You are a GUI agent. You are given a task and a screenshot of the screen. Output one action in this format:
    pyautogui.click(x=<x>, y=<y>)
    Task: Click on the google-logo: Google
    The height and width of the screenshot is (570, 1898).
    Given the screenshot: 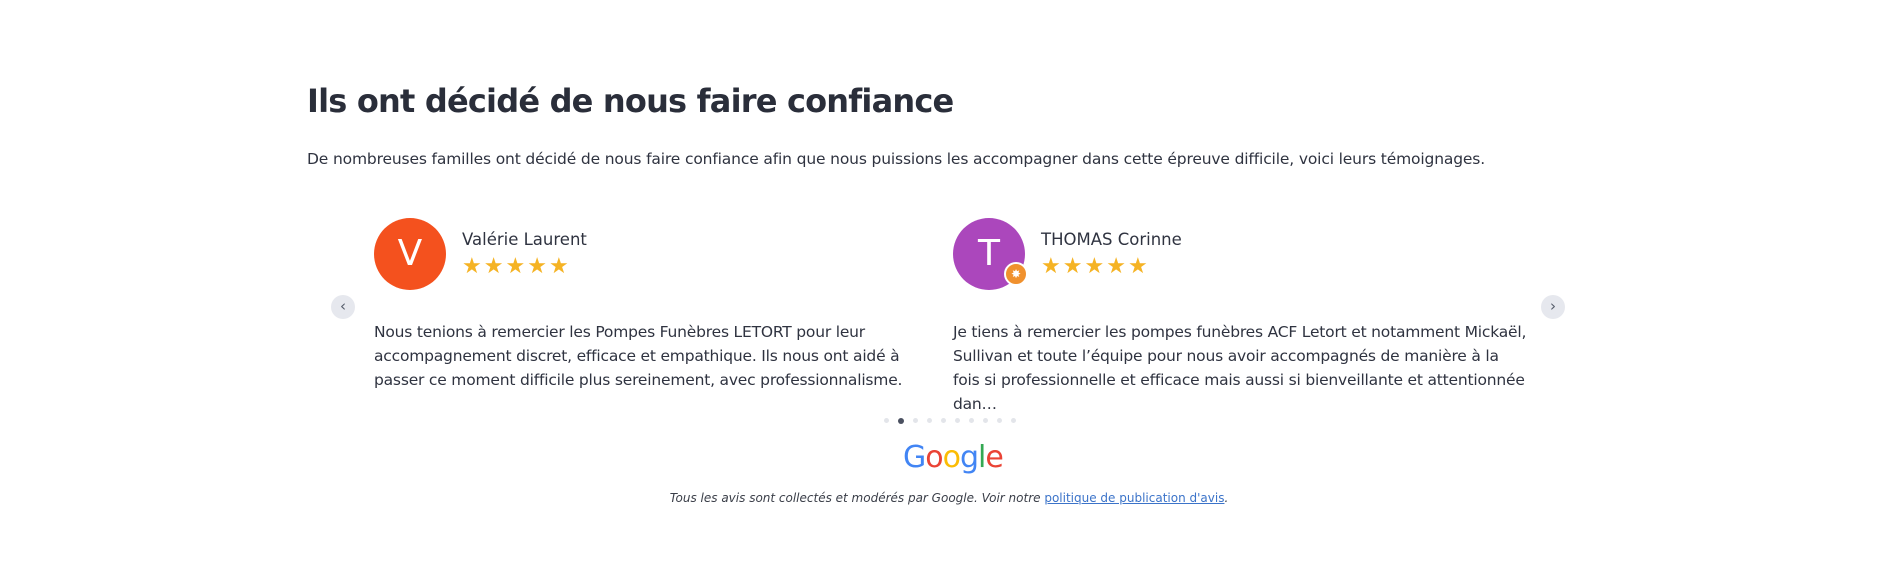 What is the action you would take?
    pyautogui.click(x=953, y=457)
    